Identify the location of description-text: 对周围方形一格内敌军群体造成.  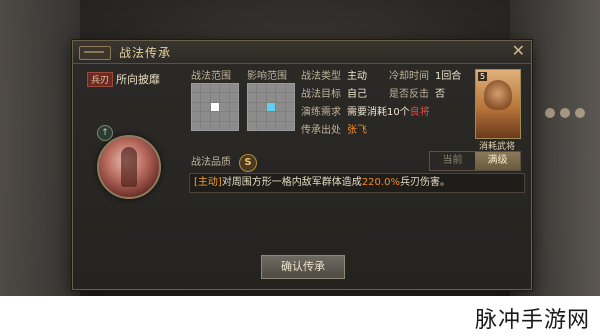
(291, 182).